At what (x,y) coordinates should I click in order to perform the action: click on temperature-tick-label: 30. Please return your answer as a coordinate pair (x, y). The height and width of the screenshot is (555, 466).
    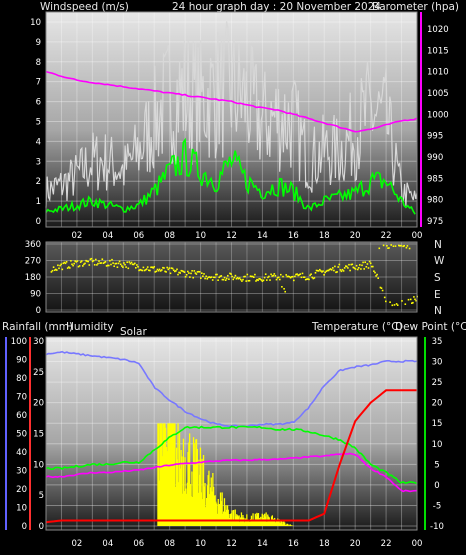
    Looking at the image, I should click on (437, 363).